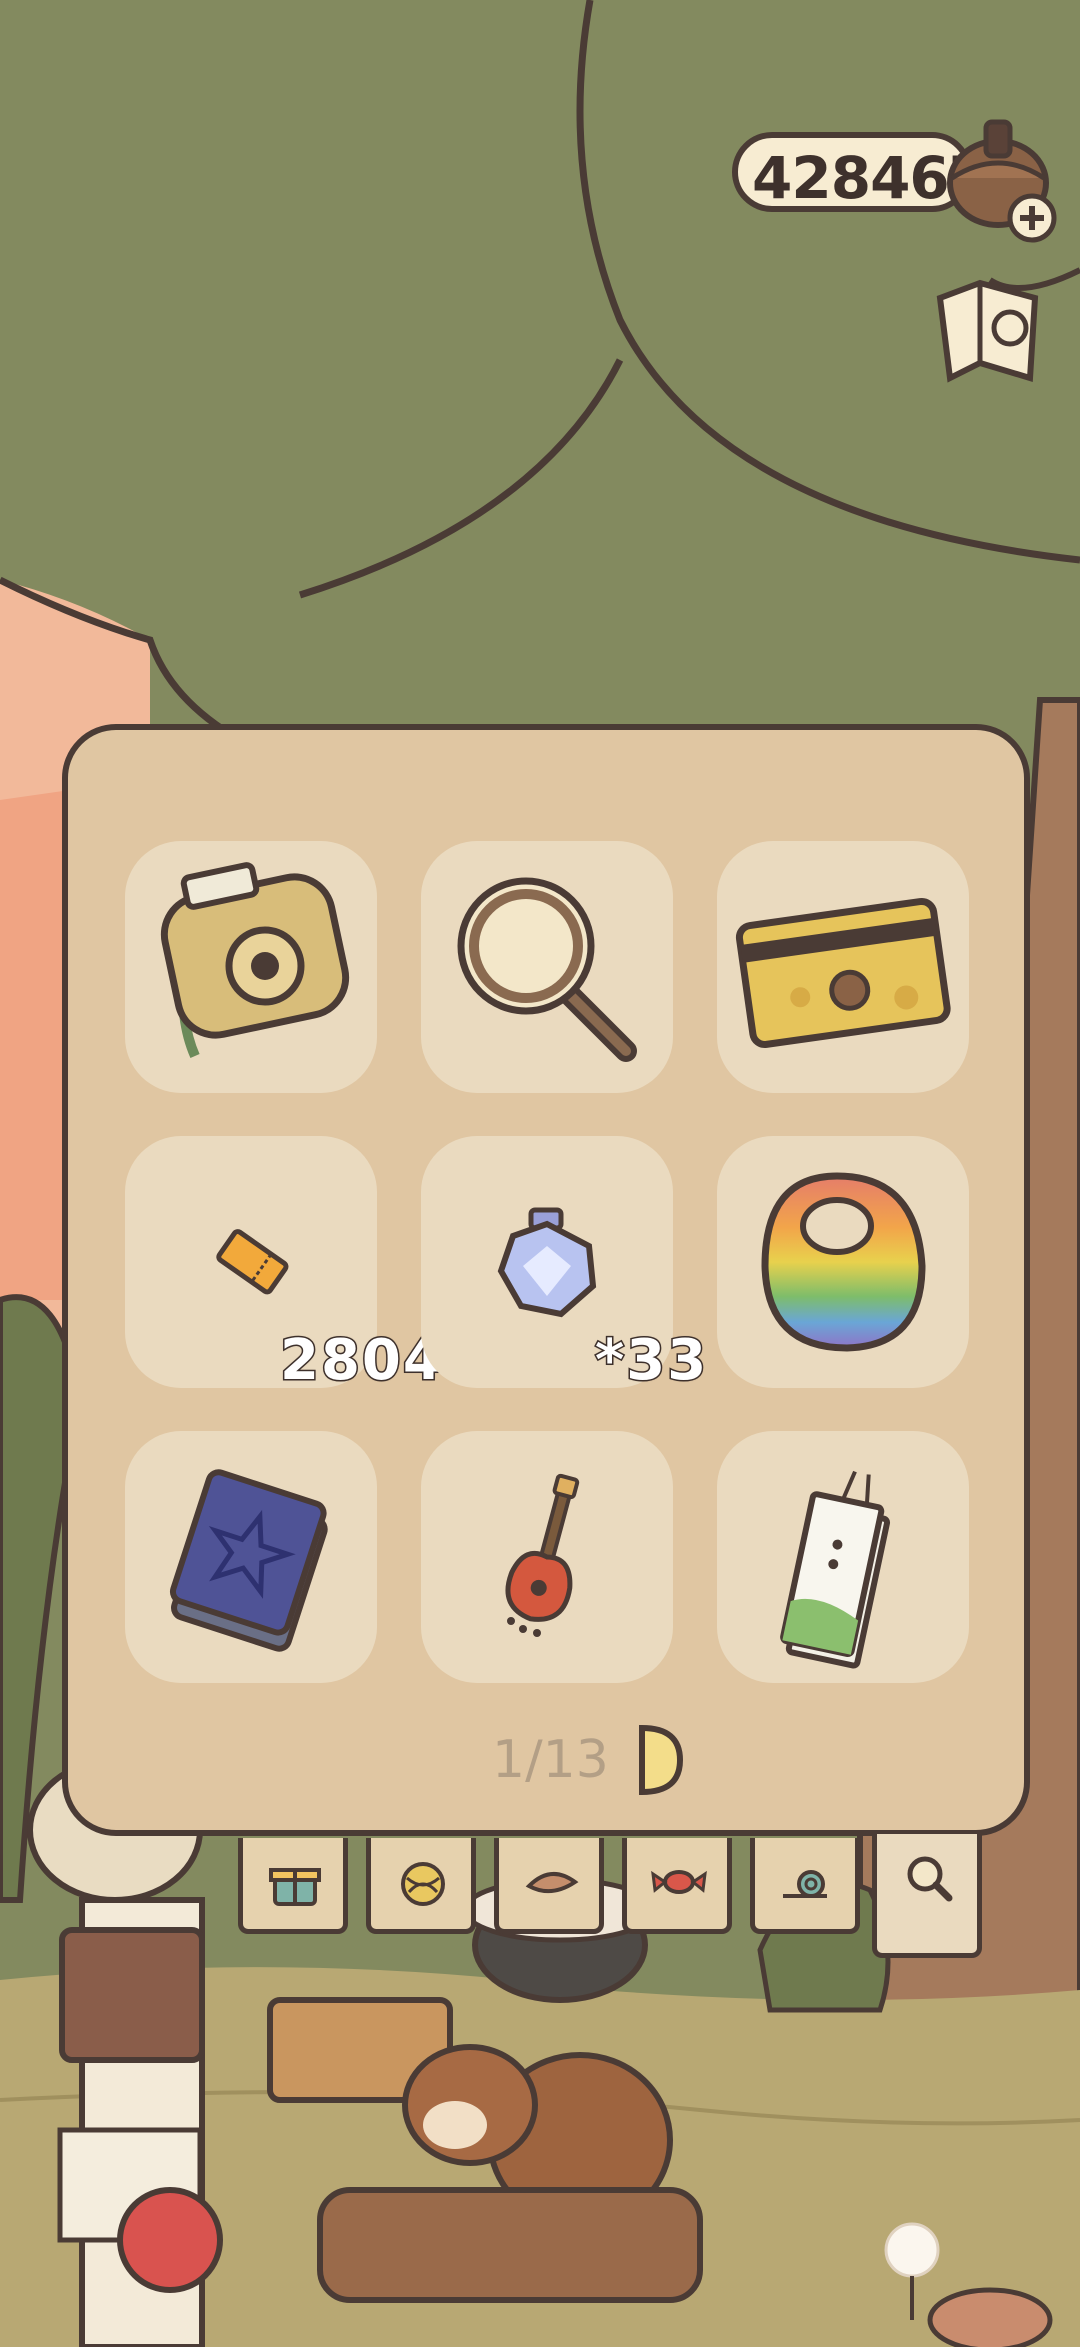 The image size is (1080, 2347). I want to click on item-count: 2804, so click(361, 1361).